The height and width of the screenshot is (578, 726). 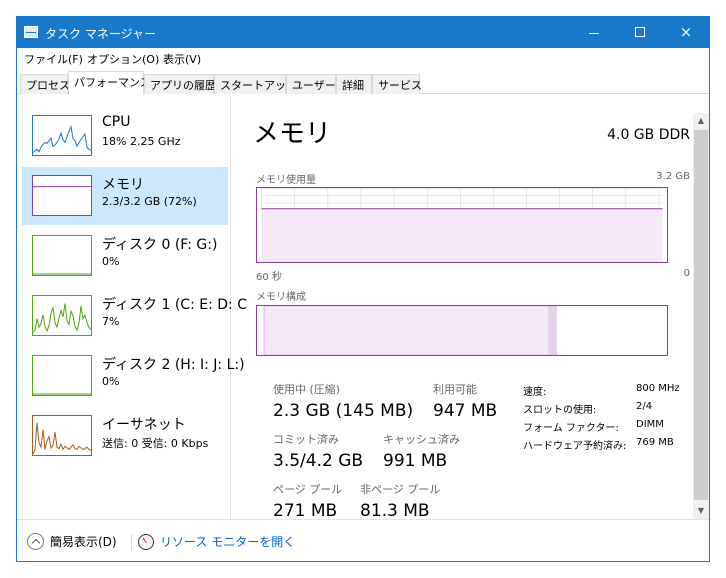 I want to click on cpu-thumbnail-icon, so click(x=62, y=135).